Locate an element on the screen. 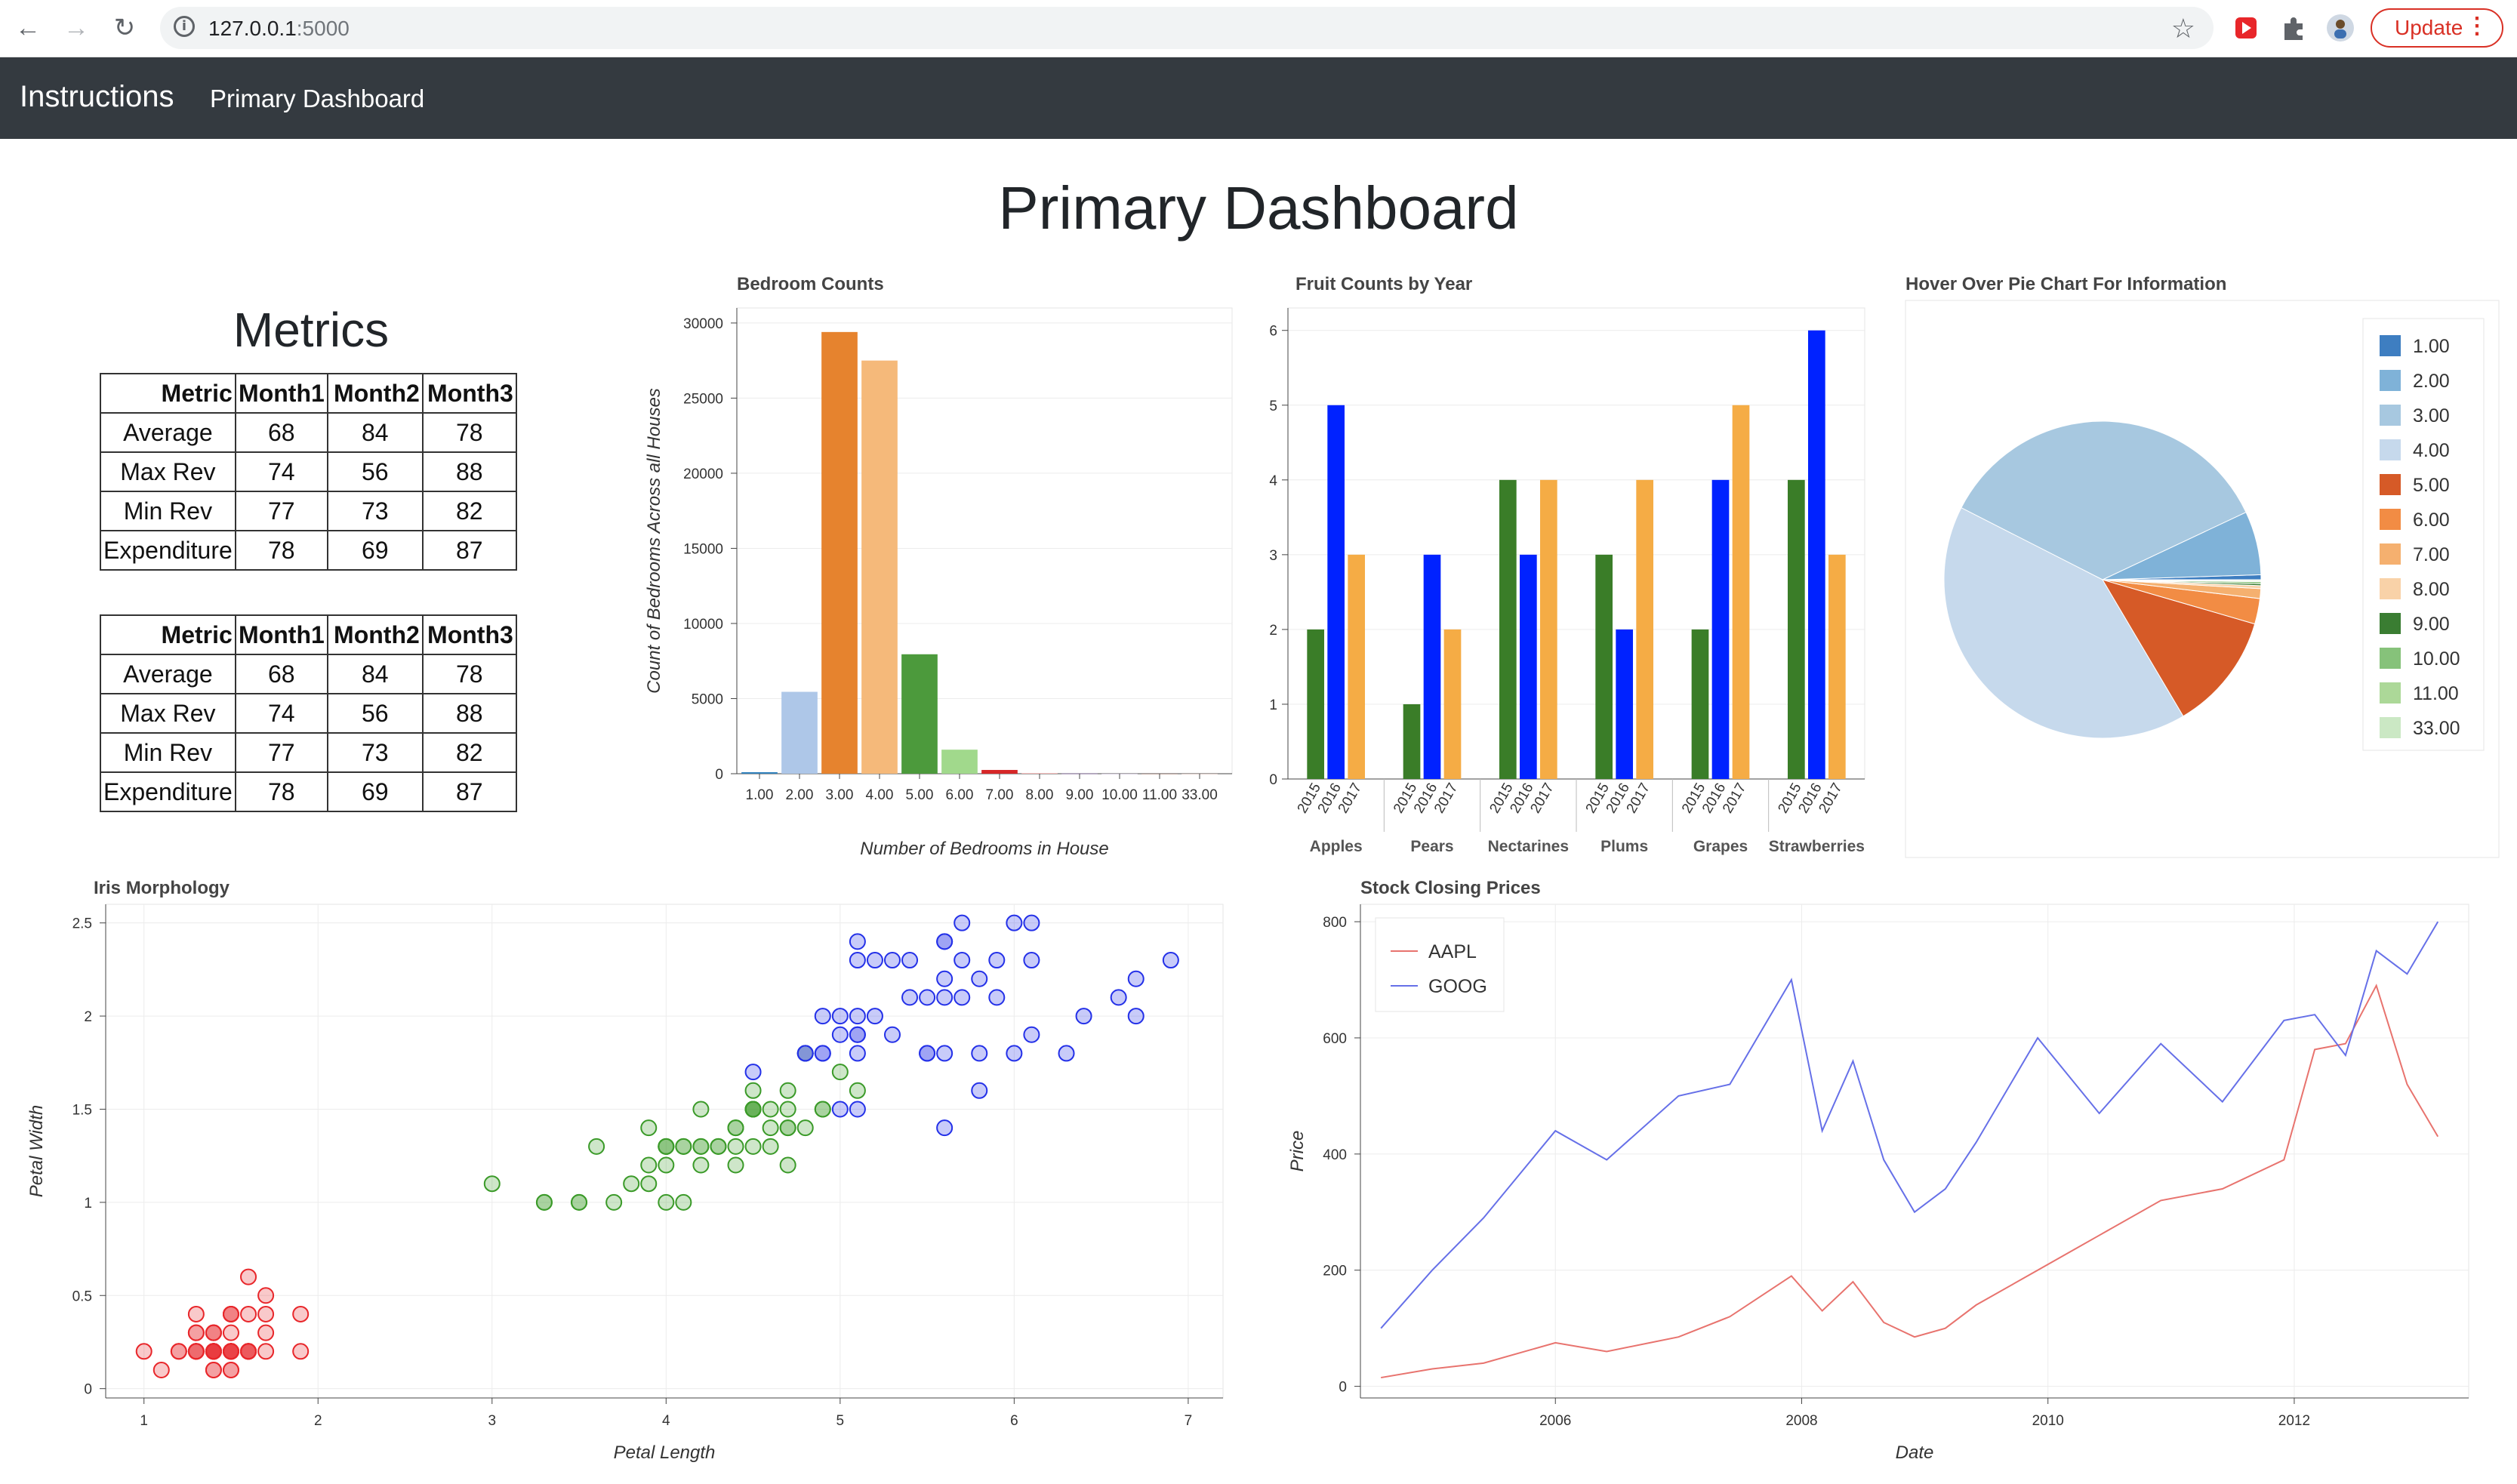 The height and width of the screenshot is (1484, 2517). y-tick-label: 0 is located at coordinates (719, 775).